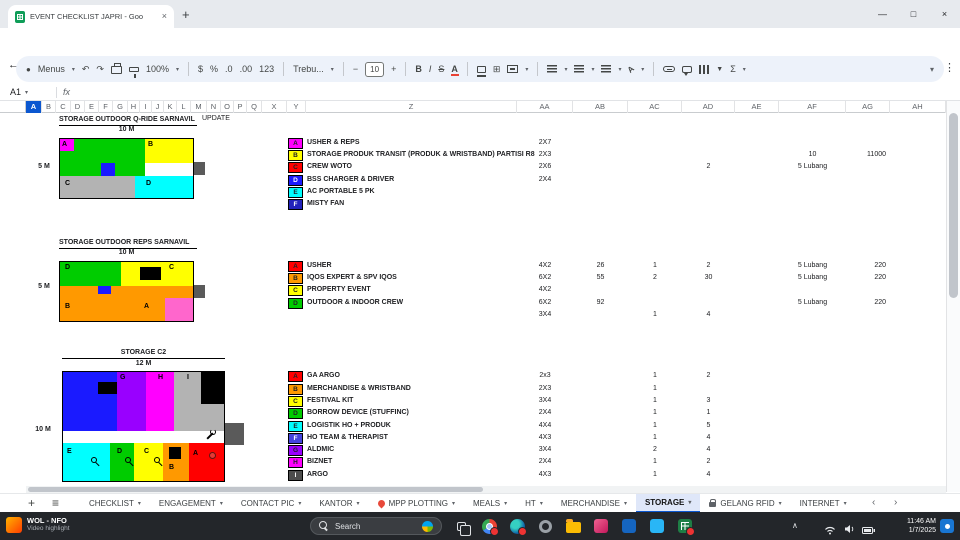  I want to click on col-header: L, so click(184, 107).